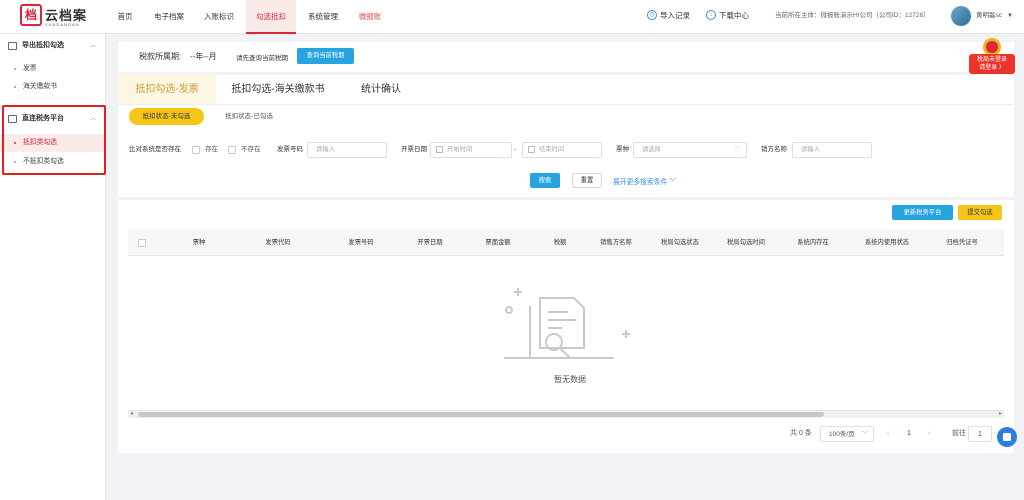 This screenshot has height=500, width=1024. I want to click on sidebar-group-export: 导出抵扣勾选 ︿, so click(53, 46).